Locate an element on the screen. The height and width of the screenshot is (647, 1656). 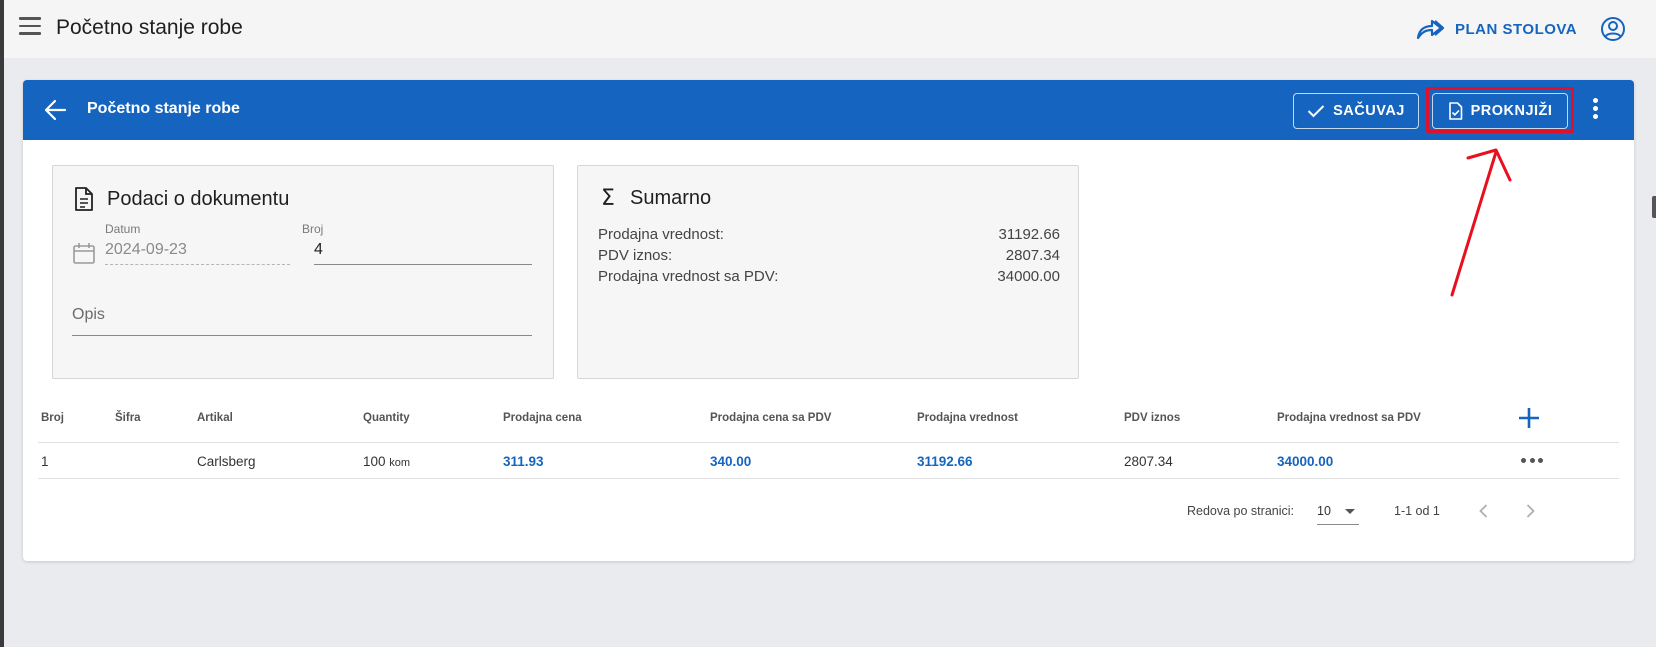
column-header-broj: Broj is located at coordinates (52, 418).